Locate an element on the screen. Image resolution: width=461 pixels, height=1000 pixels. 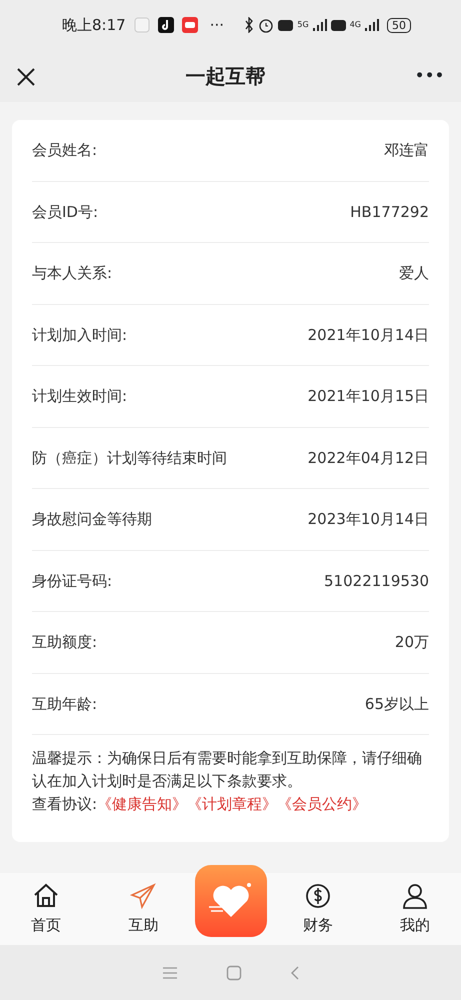
field-label: 防（癌症）计划等待结束时间 is located at coordinates (129, 458).